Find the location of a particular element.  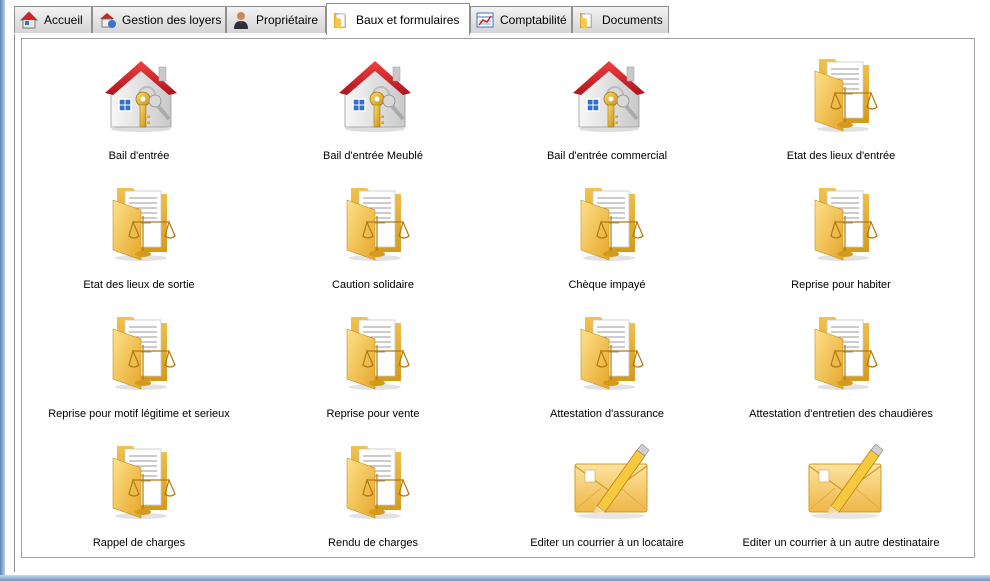

home-icon is located at coordinates (29, 20).